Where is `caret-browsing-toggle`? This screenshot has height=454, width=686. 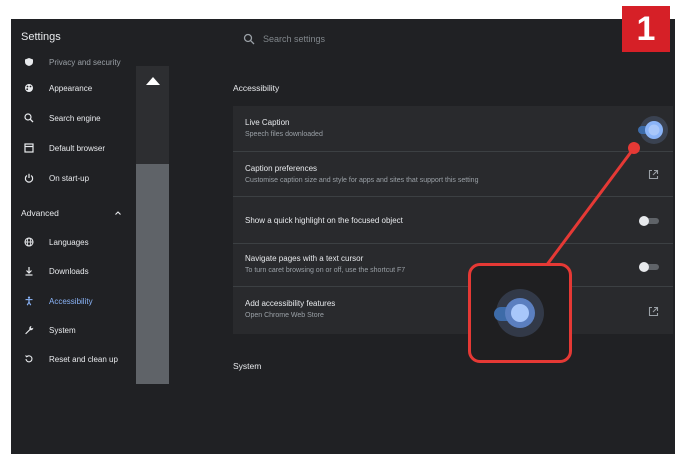 caret-browsing-toggle is located at coordinates (649, 267).